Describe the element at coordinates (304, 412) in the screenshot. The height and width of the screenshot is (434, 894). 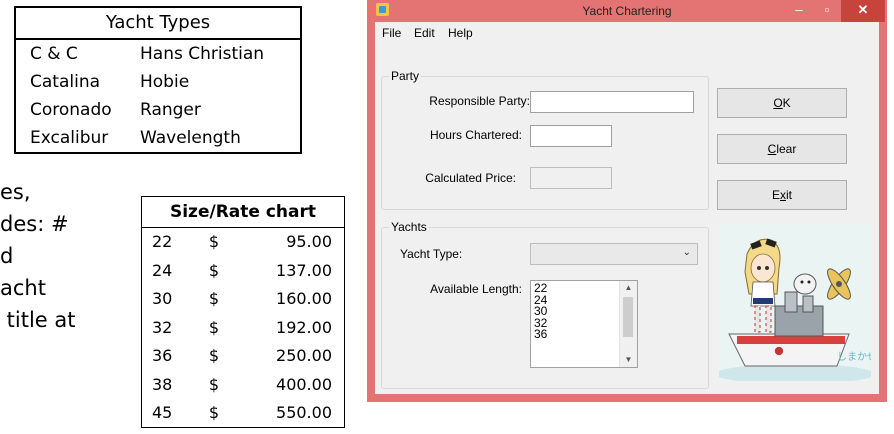
I see `rate-cell: 550.00` at that location.